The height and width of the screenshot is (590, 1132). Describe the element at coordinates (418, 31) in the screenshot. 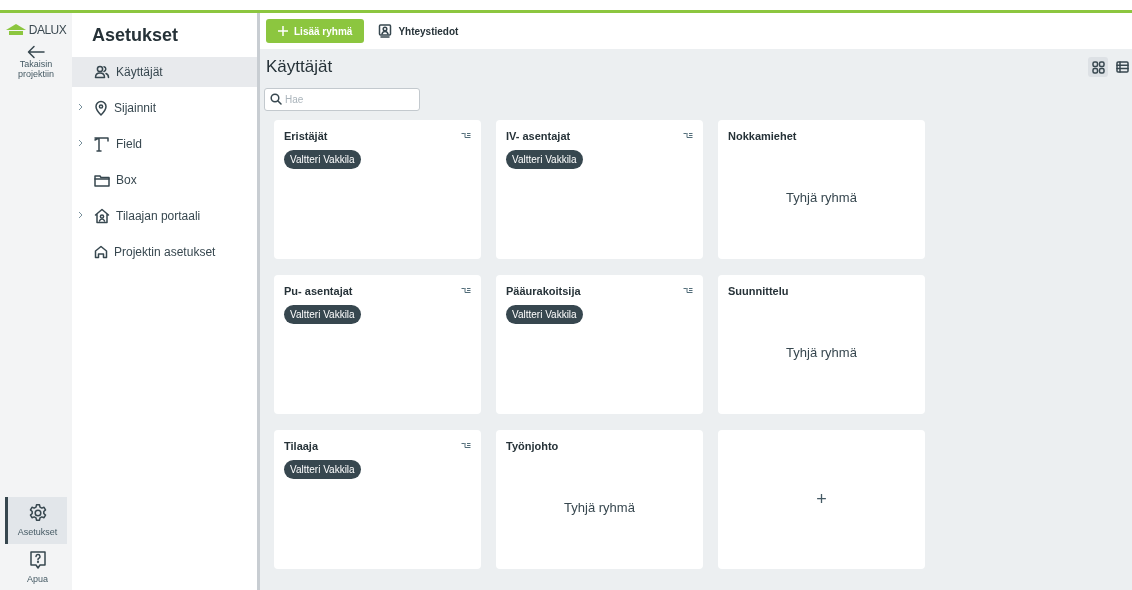

I see `contacts-button: Yhteystiedot` at that location.